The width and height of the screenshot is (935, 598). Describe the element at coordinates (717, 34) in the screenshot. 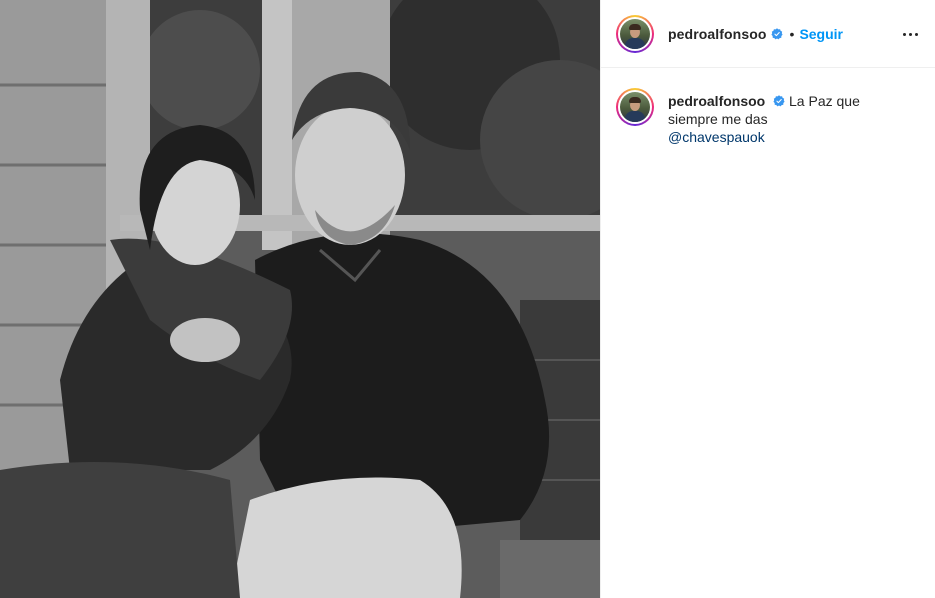

I see `header-username: pedroalfonsoo` at that location.